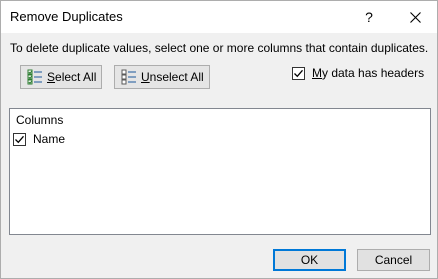  Describe the element at coordinates (368, 73) in the screenshot. I see `has-headers-label: My data has headers` at that location.